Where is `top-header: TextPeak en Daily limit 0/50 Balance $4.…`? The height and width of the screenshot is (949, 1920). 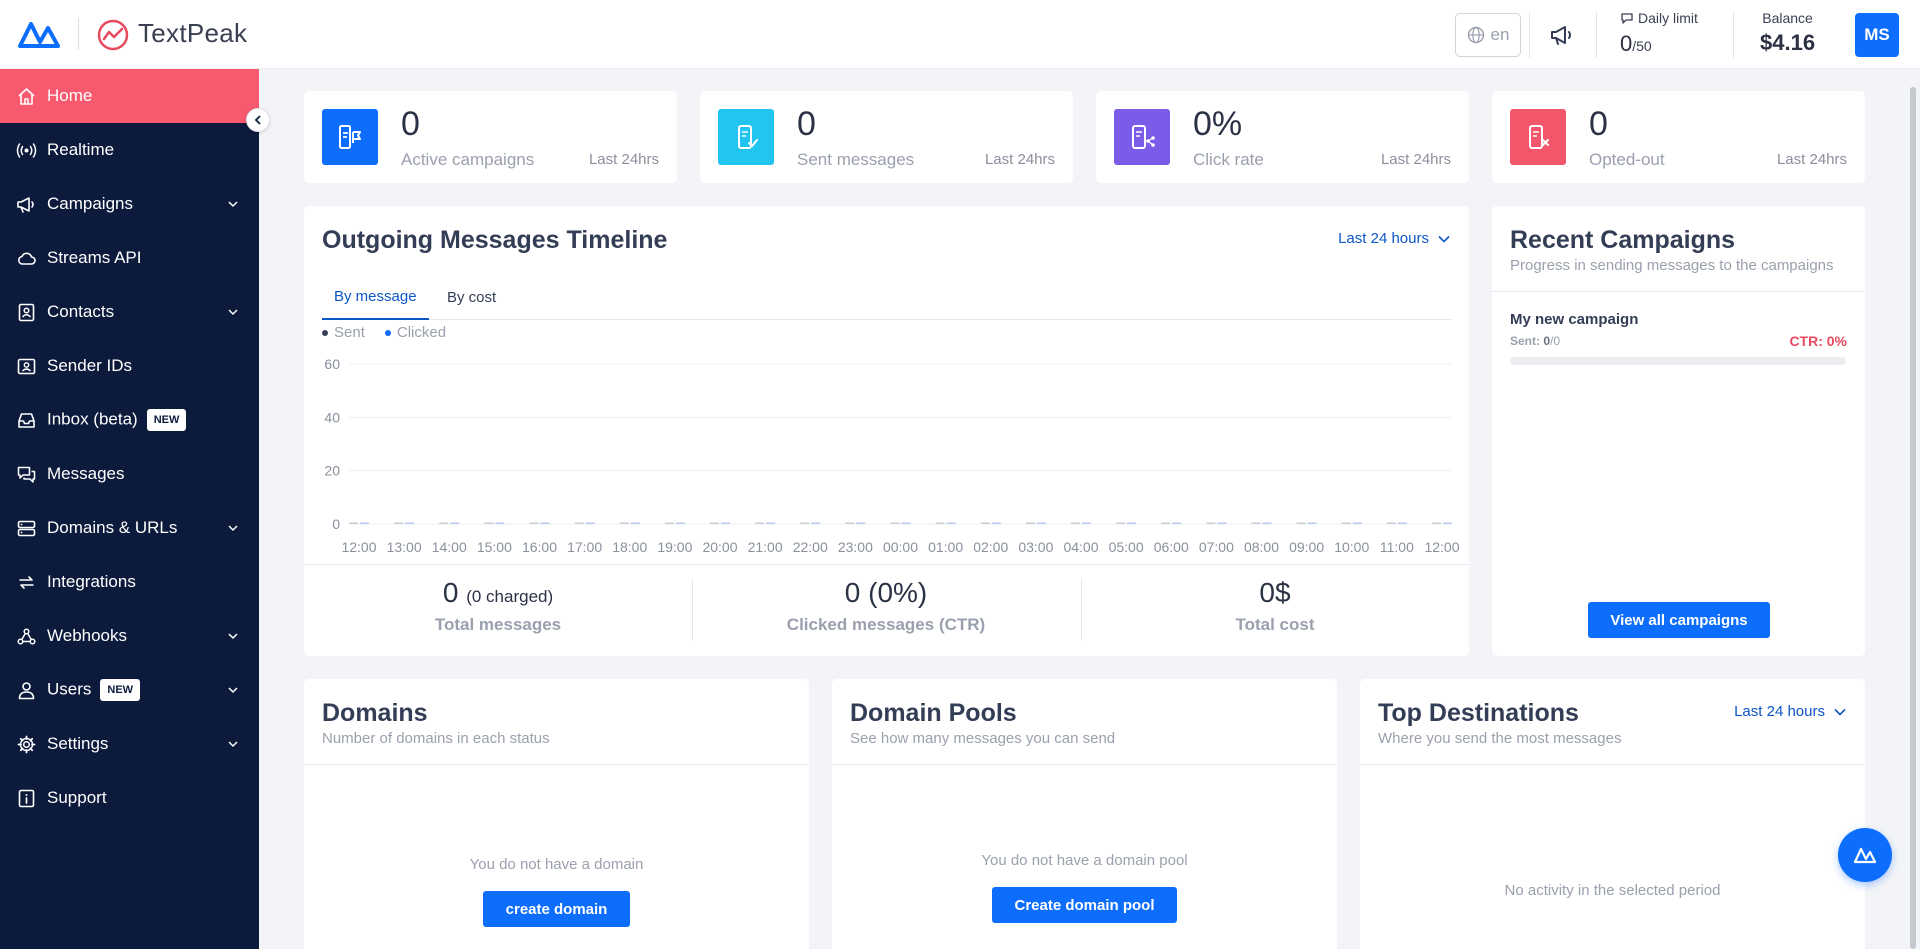 top-header: TextPeak en Daily limit 0/50 Balance $4.… is located at coordinates (960, 34).